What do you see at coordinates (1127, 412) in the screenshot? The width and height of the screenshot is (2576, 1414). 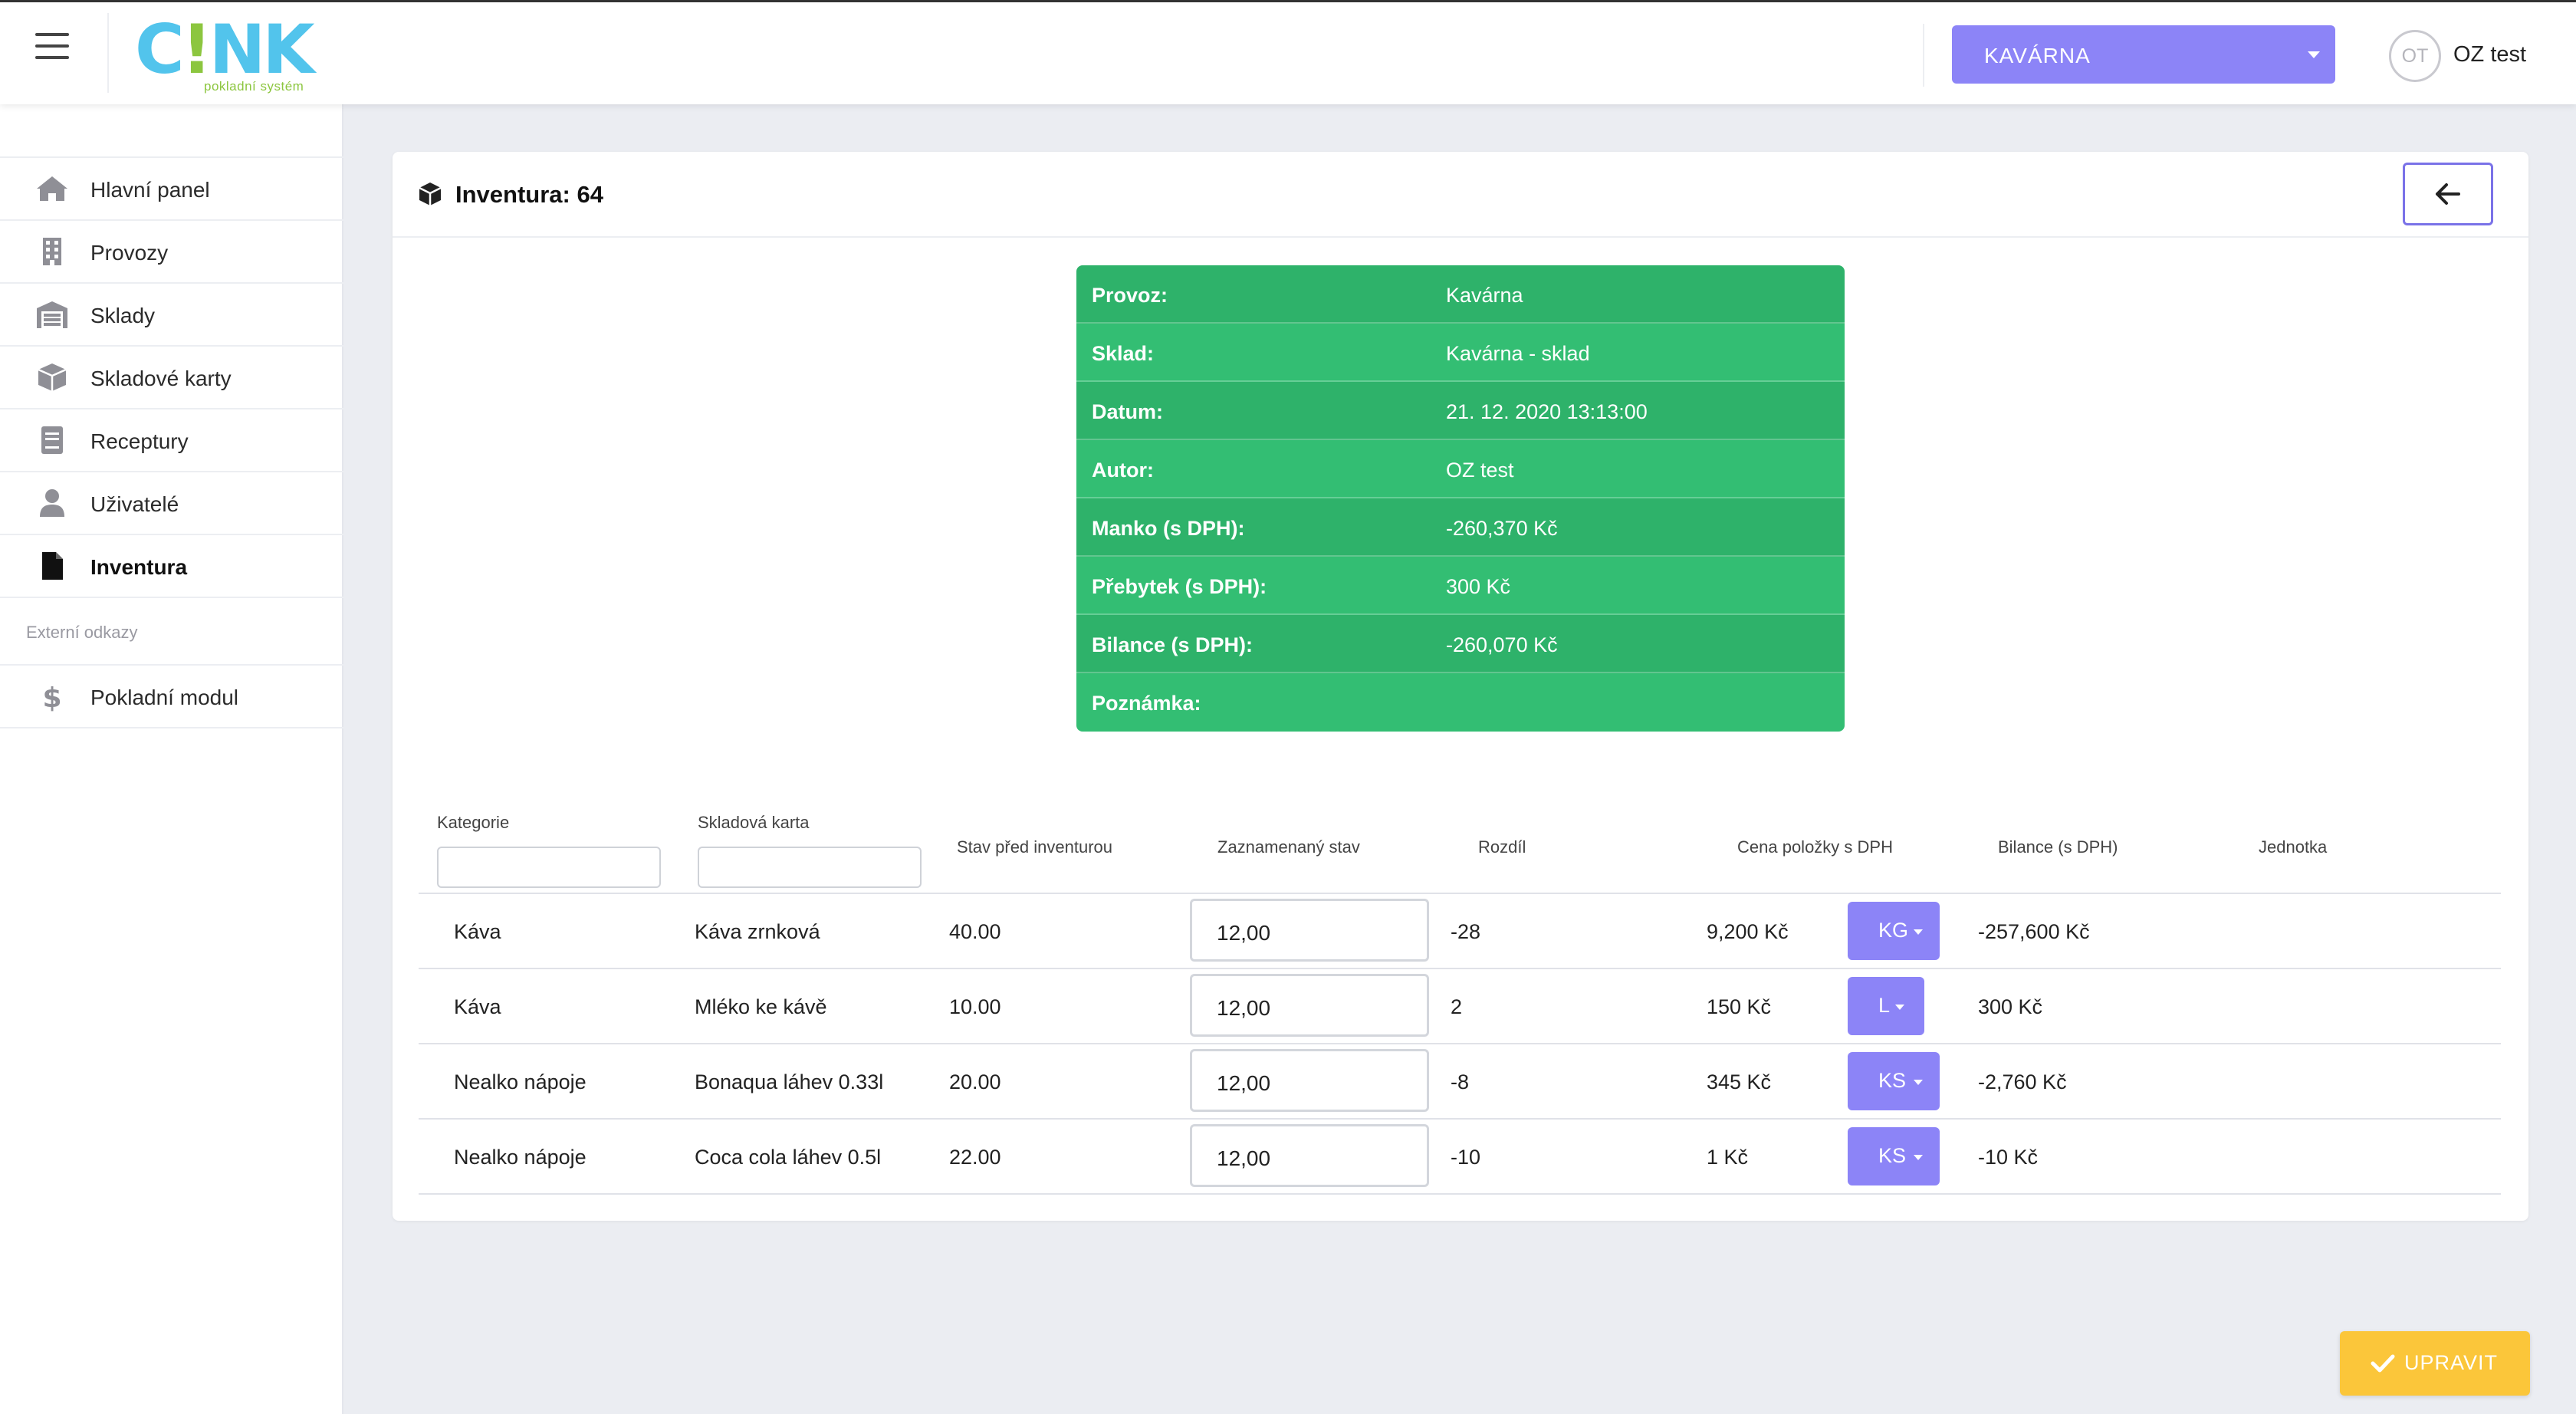 I see `summary-key: Datum:` at bounding box center [1127, 412].